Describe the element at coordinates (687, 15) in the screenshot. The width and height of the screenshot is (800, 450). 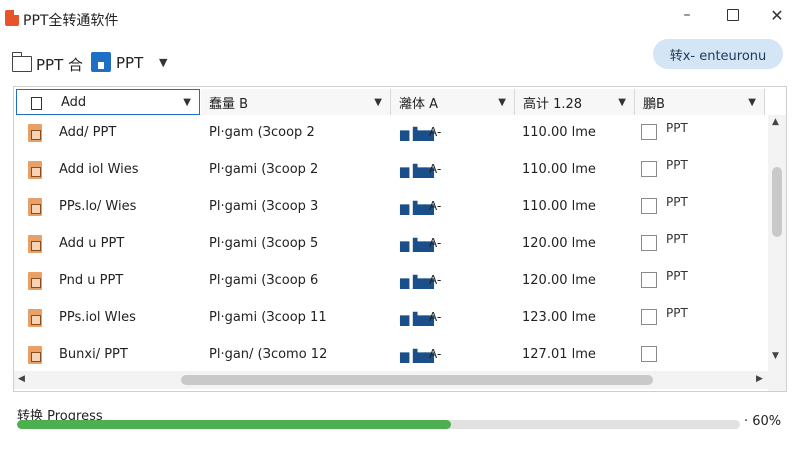
I see `minimize-button: –` at that location.